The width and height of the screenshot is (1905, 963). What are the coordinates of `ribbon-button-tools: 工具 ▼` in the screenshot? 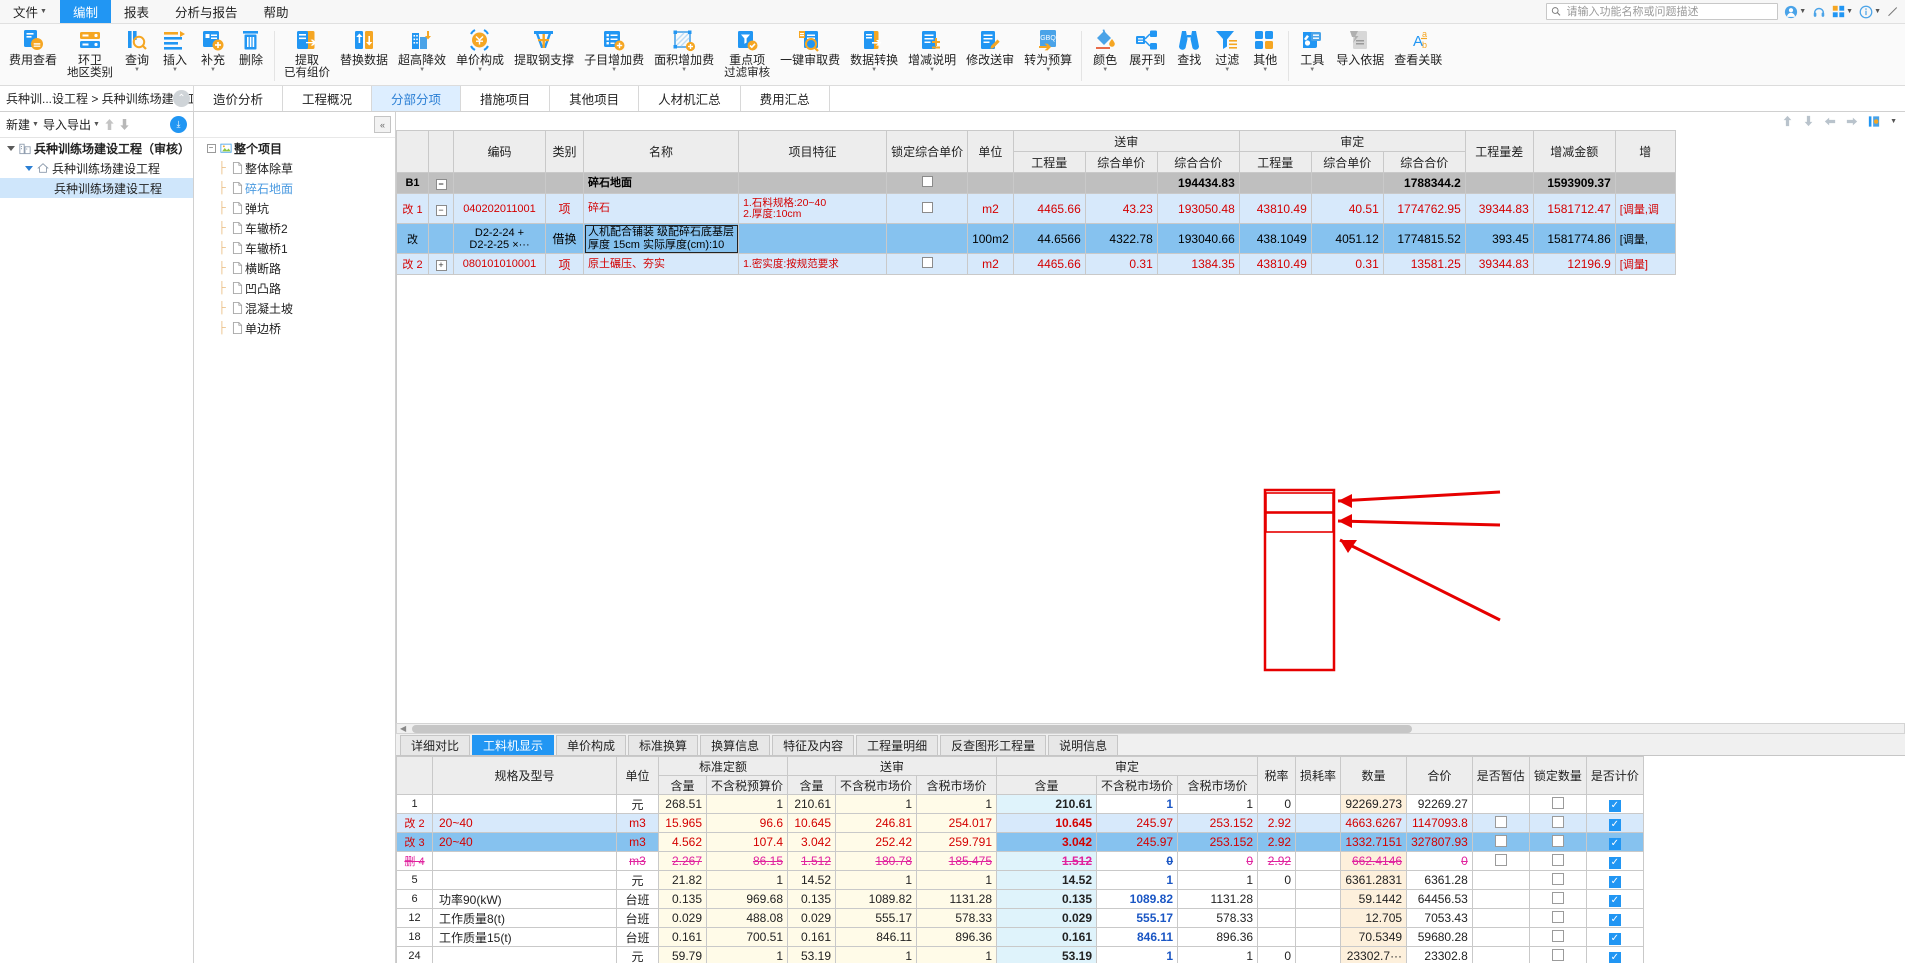 It's located at (1312, 50).